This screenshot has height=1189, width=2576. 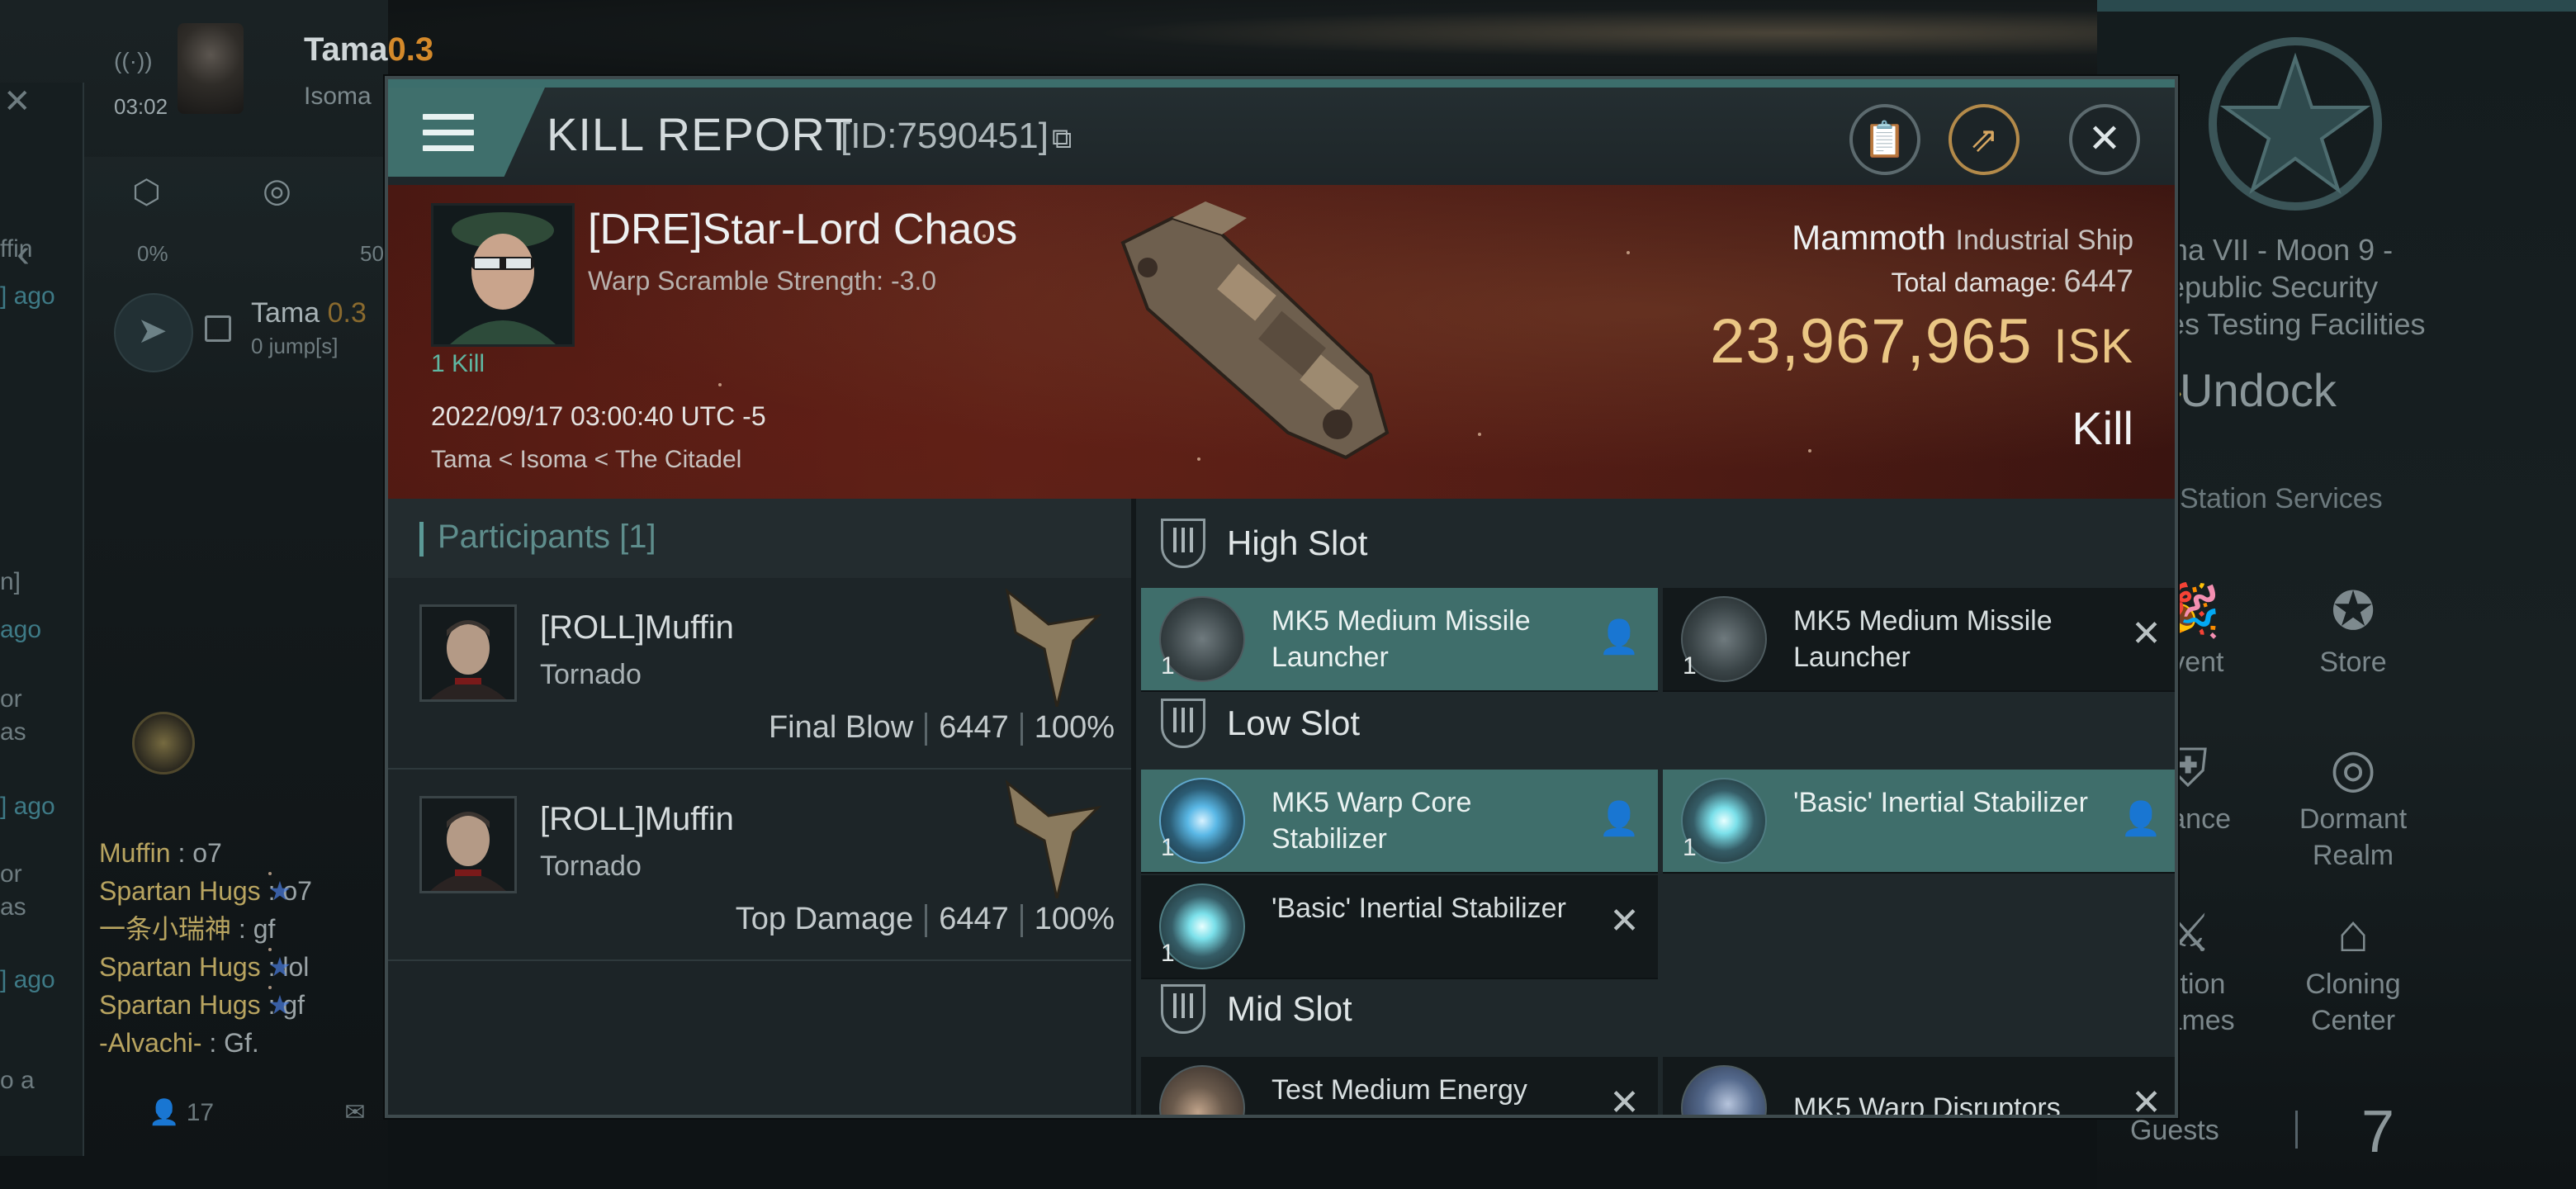 What do you see at coordinates (1294, 722) in the screenshot?
I see `low-slot-title: Low Slot` at bounding box center [1294, 722].